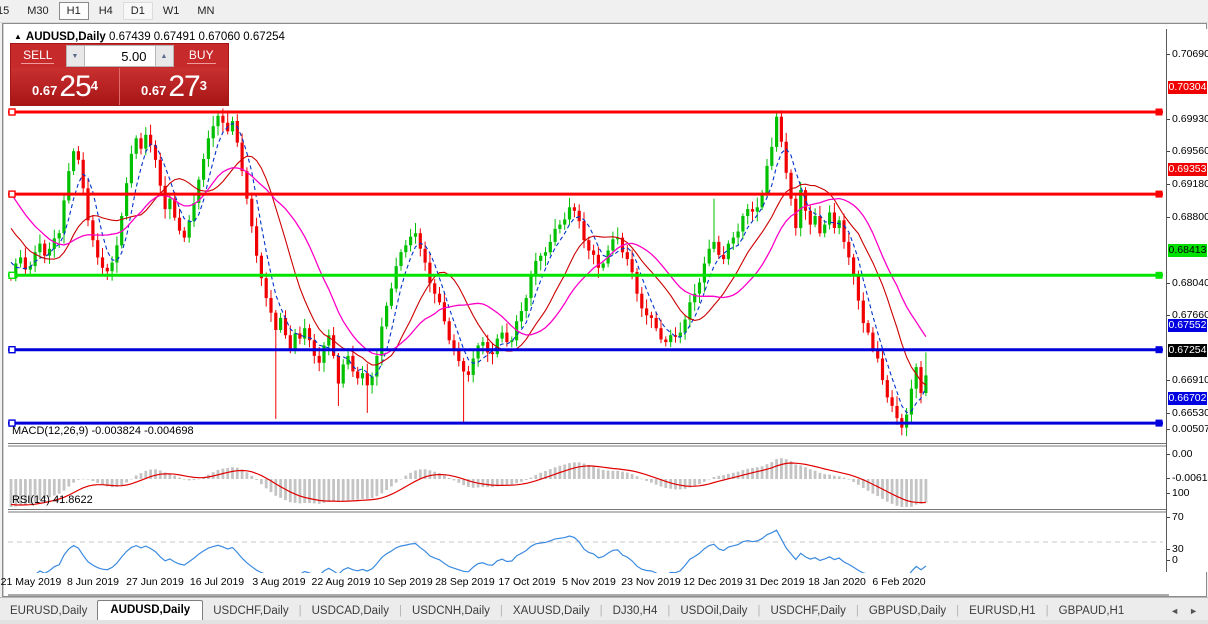 The image size is (1208, 624). What do you see at coordinates (1187, 217) in the screenshot?
I see `price-axis-label: 0.68800` at bounding box center [1187, 217].